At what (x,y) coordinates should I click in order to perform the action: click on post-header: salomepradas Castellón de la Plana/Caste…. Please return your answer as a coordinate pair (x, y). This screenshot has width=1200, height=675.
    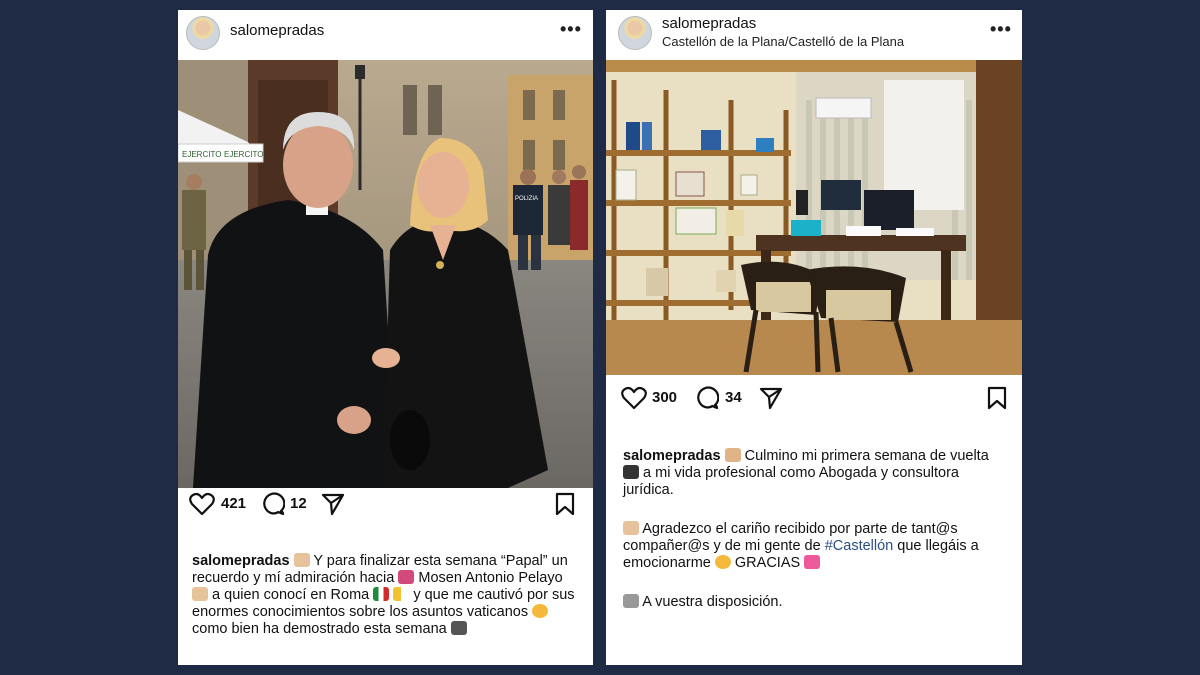
    Looking at the image, I should click on (814, 35).